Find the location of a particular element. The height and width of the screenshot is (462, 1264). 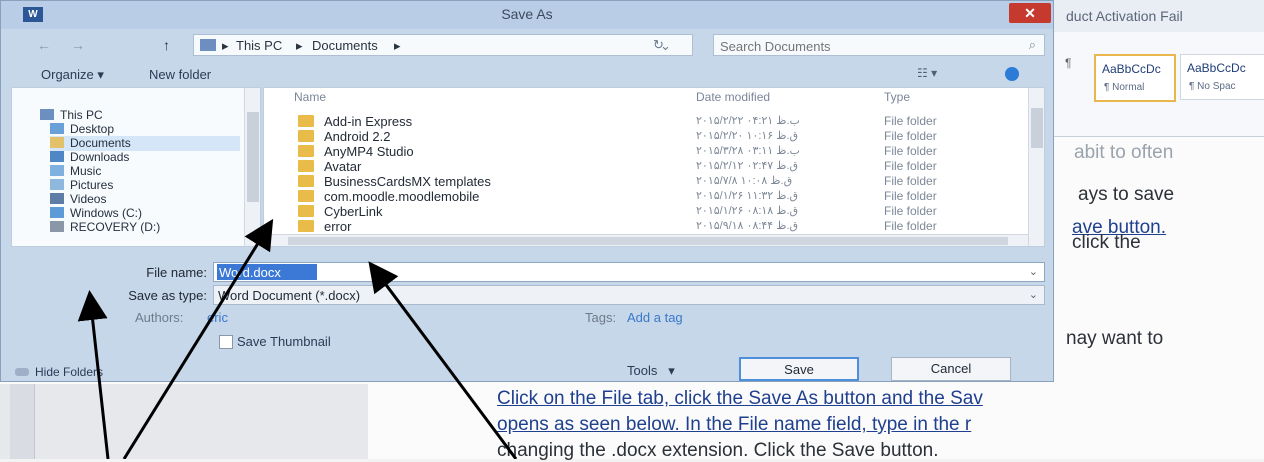

up-arrow-icon: ↑ is located at coordinates (166, 45).